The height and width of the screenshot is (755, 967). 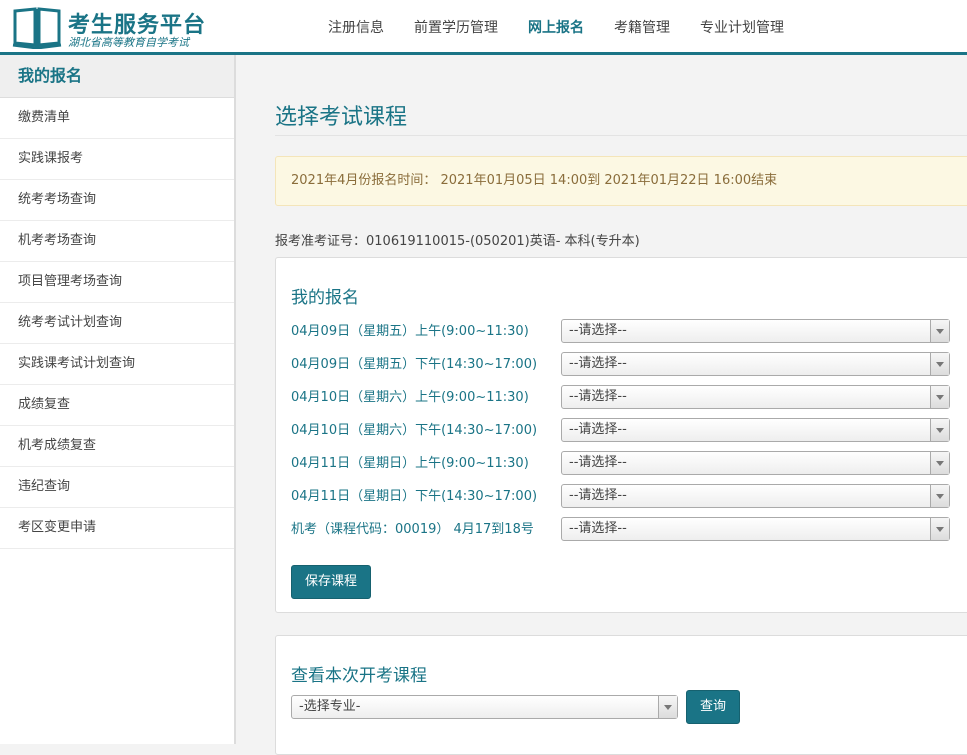 I want to click on nav-student-records: 考籍管理, so click(x=642, y=26).